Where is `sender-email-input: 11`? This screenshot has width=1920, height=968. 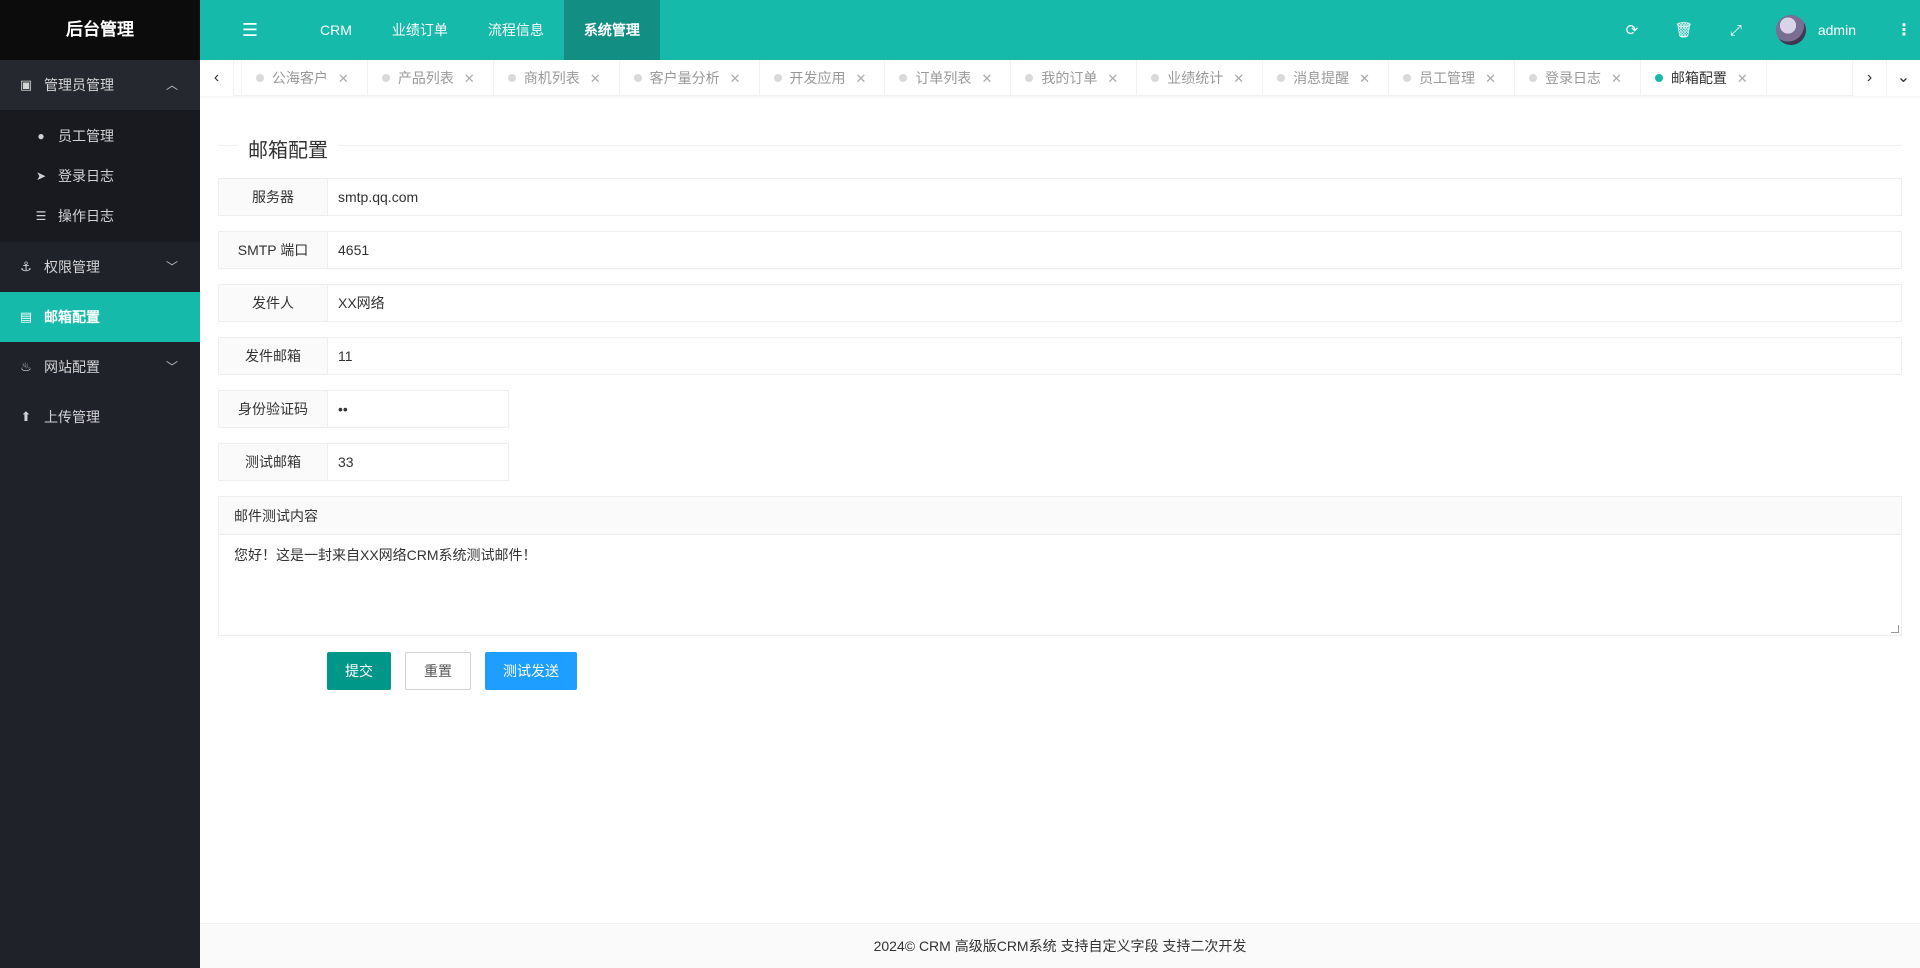
sender-email-input: 11 is located at coordinates (1115, 356).